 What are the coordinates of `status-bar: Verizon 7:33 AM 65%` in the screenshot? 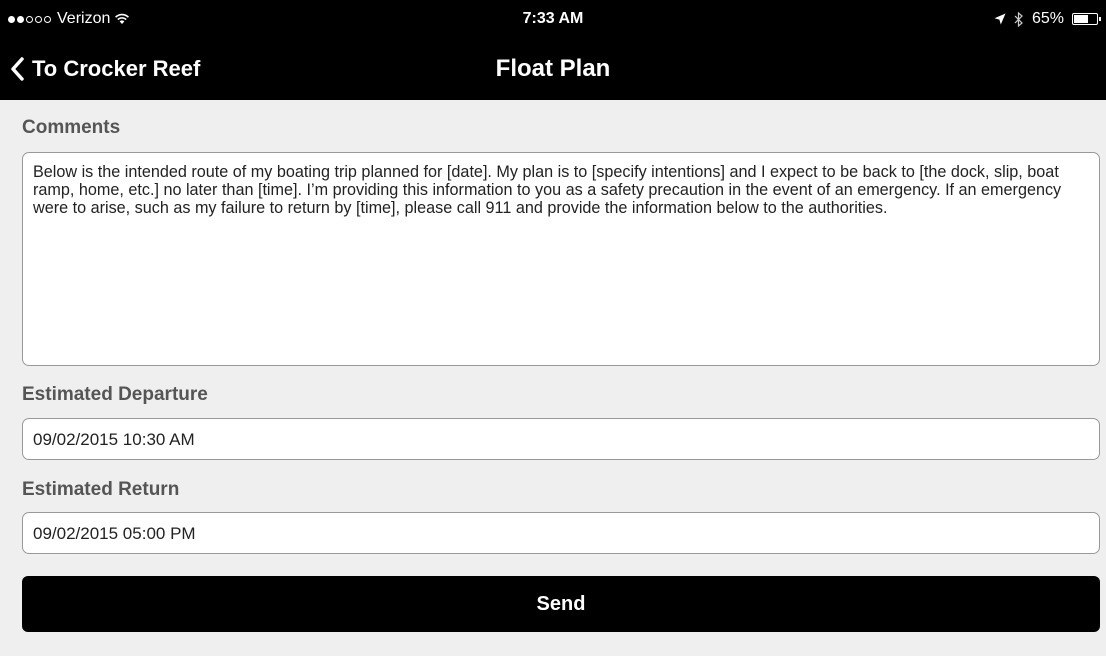 It's located at (553, 20).